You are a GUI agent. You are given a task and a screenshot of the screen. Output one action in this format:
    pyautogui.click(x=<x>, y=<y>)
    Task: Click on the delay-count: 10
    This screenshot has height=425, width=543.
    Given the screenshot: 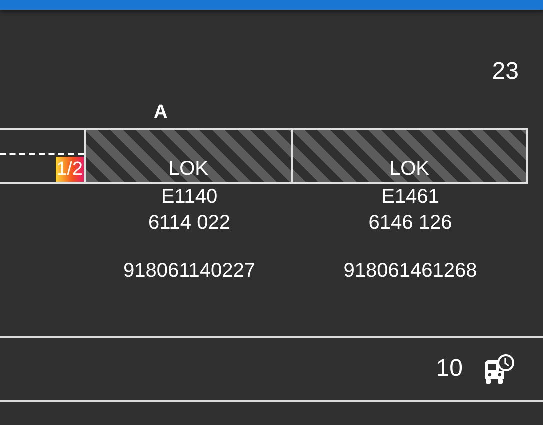 What is the action you would take?
    pyautogui.click(x=449, y=369)
    